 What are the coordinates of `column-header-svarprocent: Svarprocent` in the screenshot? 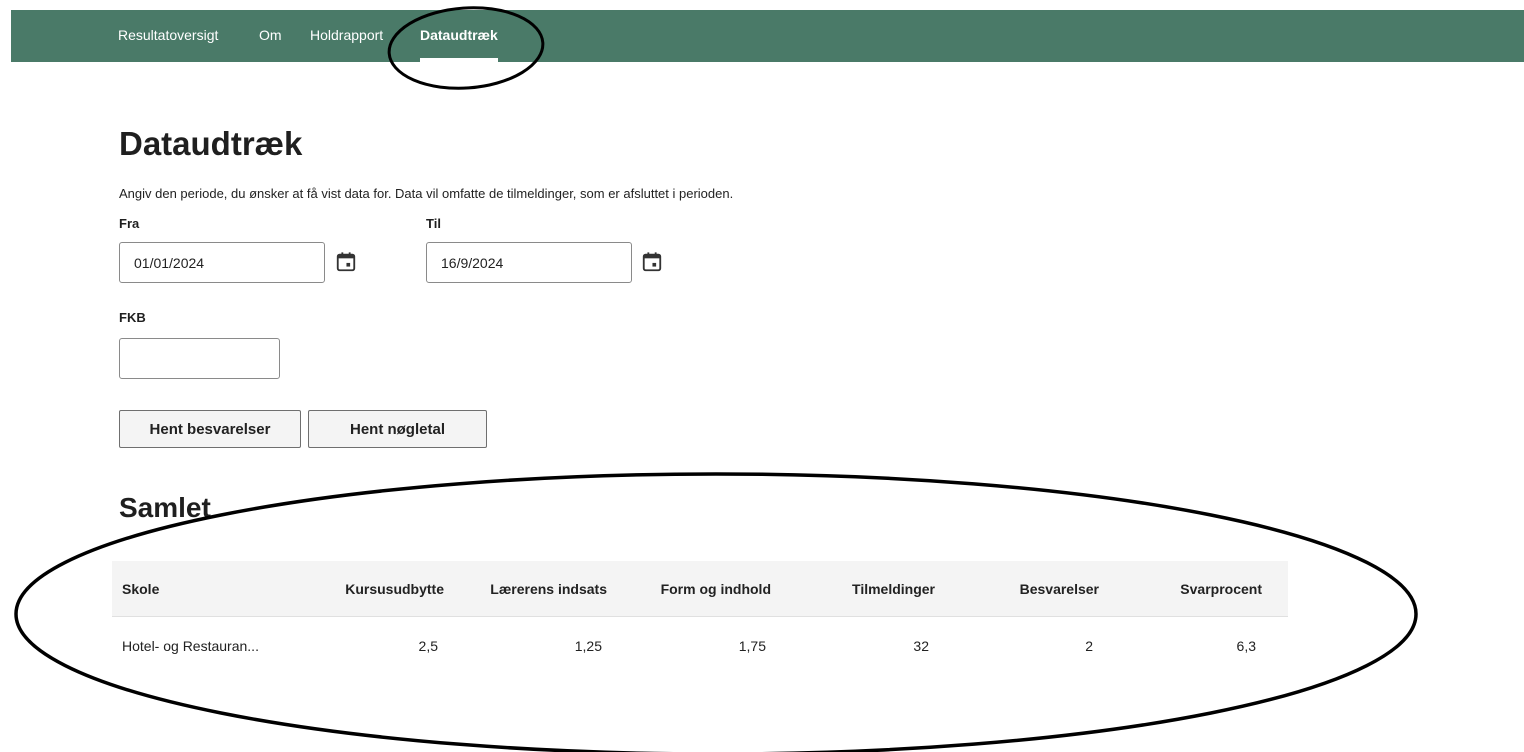 It's located at (1221, 589).